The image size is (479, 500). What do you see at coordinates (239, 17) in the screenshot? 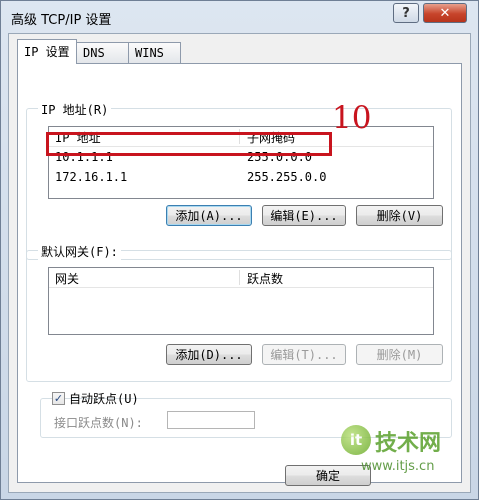
I see `title-bar: 高级 TCP/IP 设置 ? ✕` at bounding box center [239, 17].